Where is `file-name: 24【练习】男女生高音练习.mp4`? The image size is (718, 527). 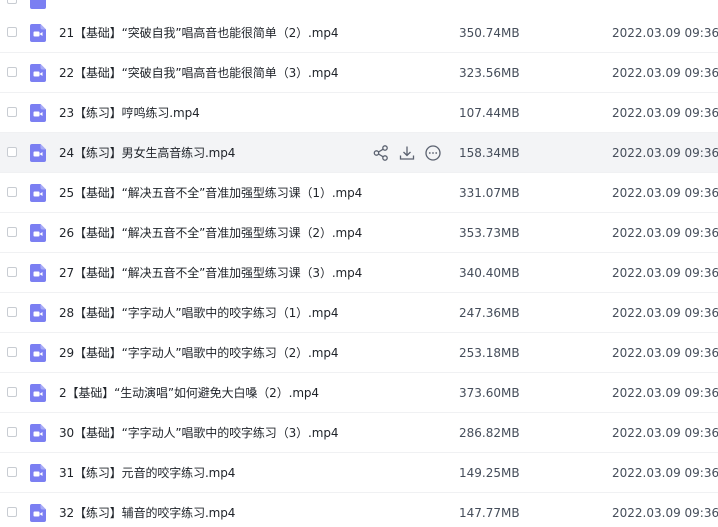
file-name: 24【练习】男女生高音练习.mp4 is located at coordinates (147, 153).